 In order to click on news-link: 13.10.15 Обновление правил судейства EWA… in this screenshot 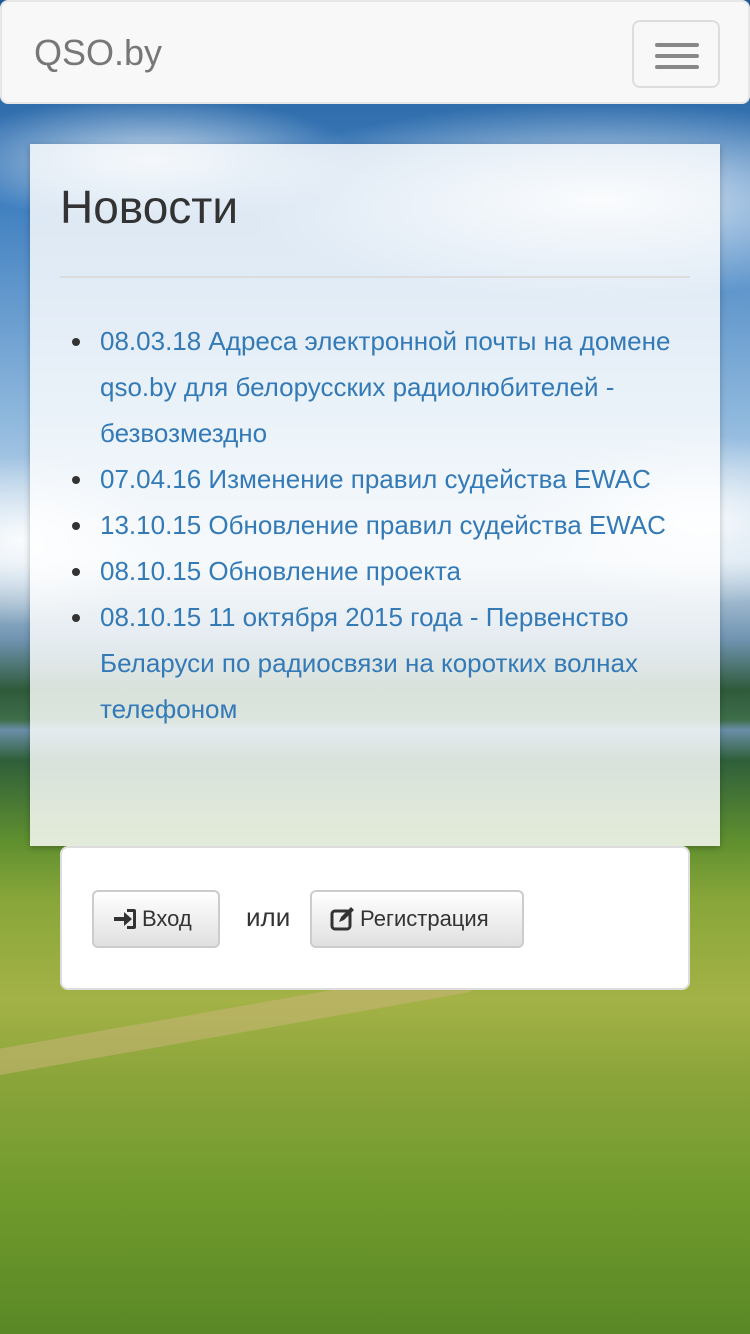, I will do `click(383, 525)`.